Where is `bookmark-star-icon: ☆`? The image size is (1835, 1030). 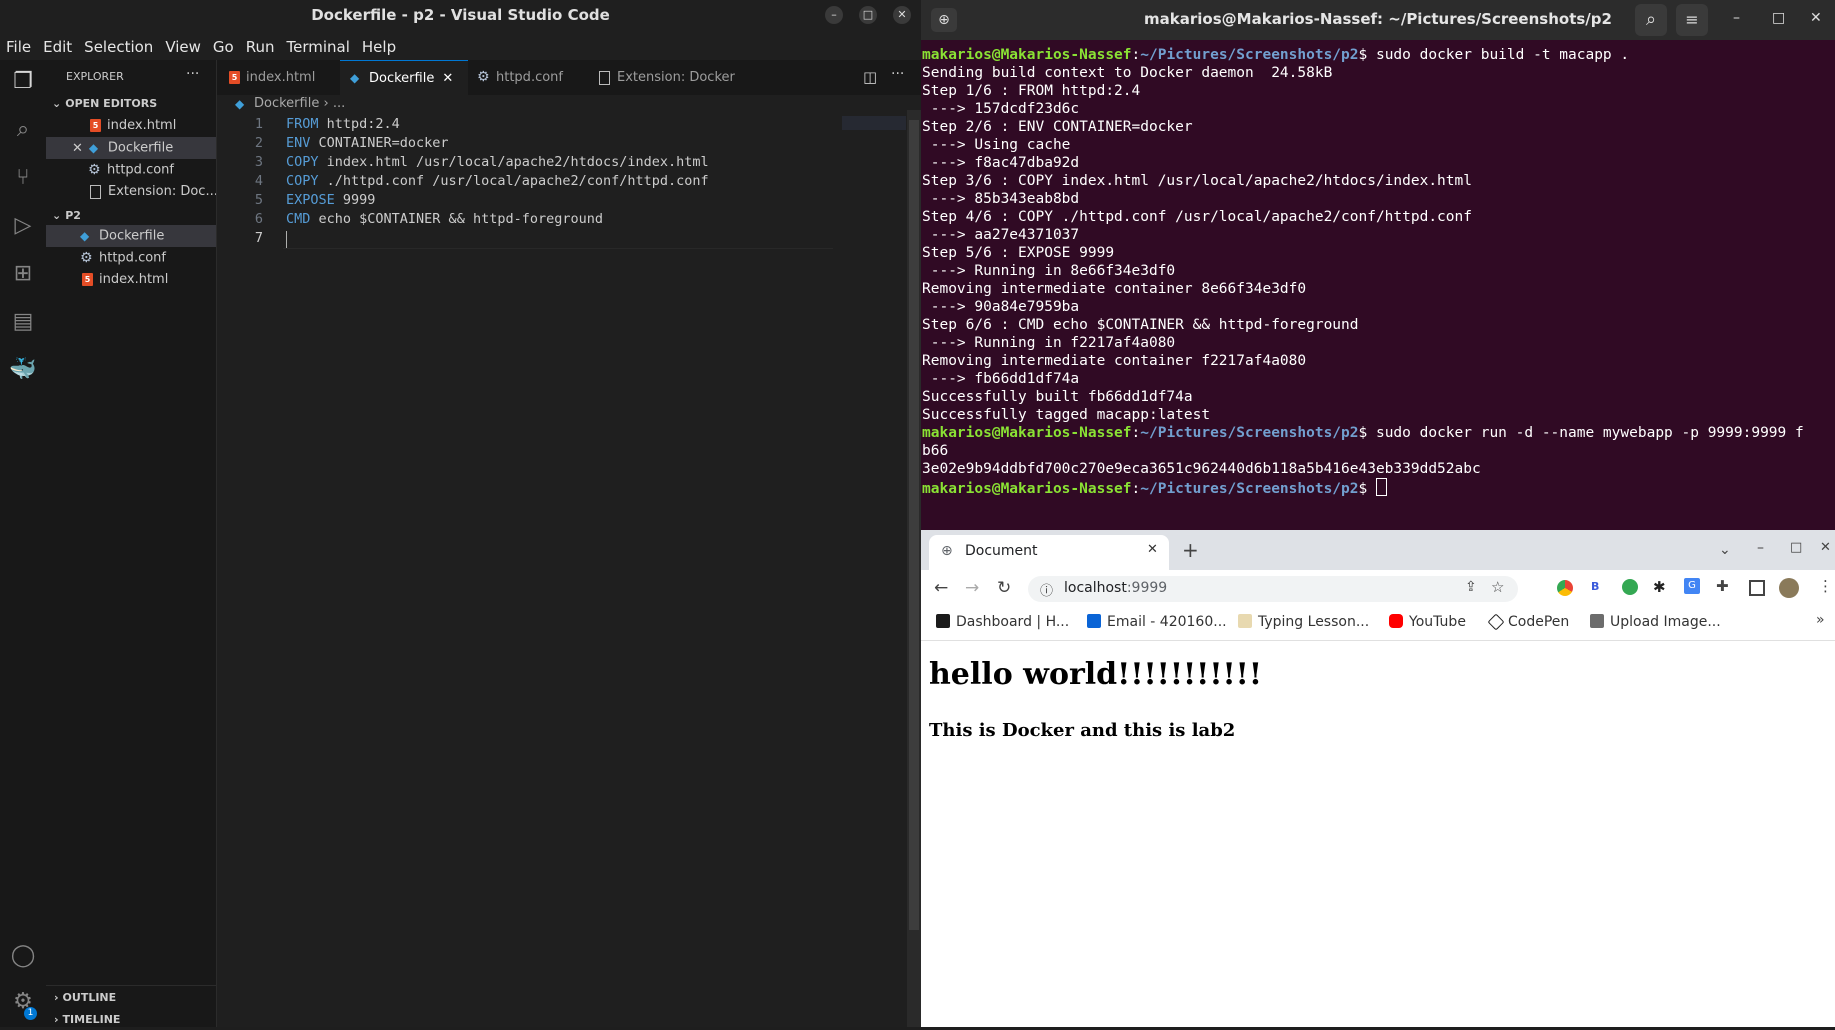 bookmark-star-icon: ☆ is located at coordinates (1497, 587).